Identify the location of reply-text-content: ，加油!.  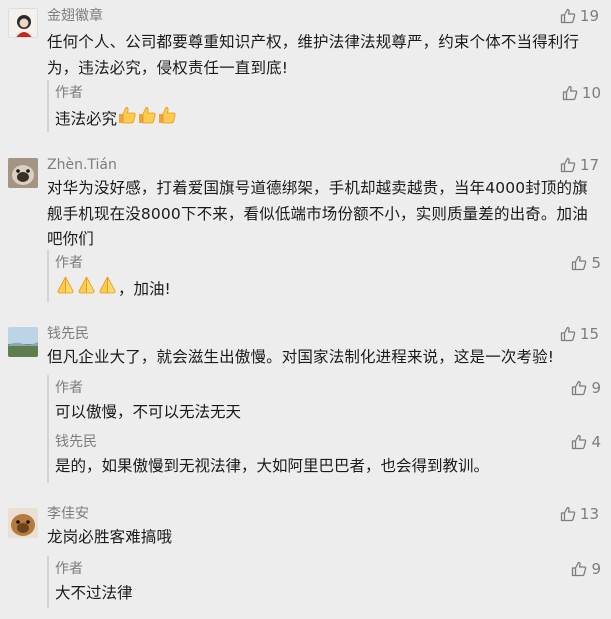
(144, 289).